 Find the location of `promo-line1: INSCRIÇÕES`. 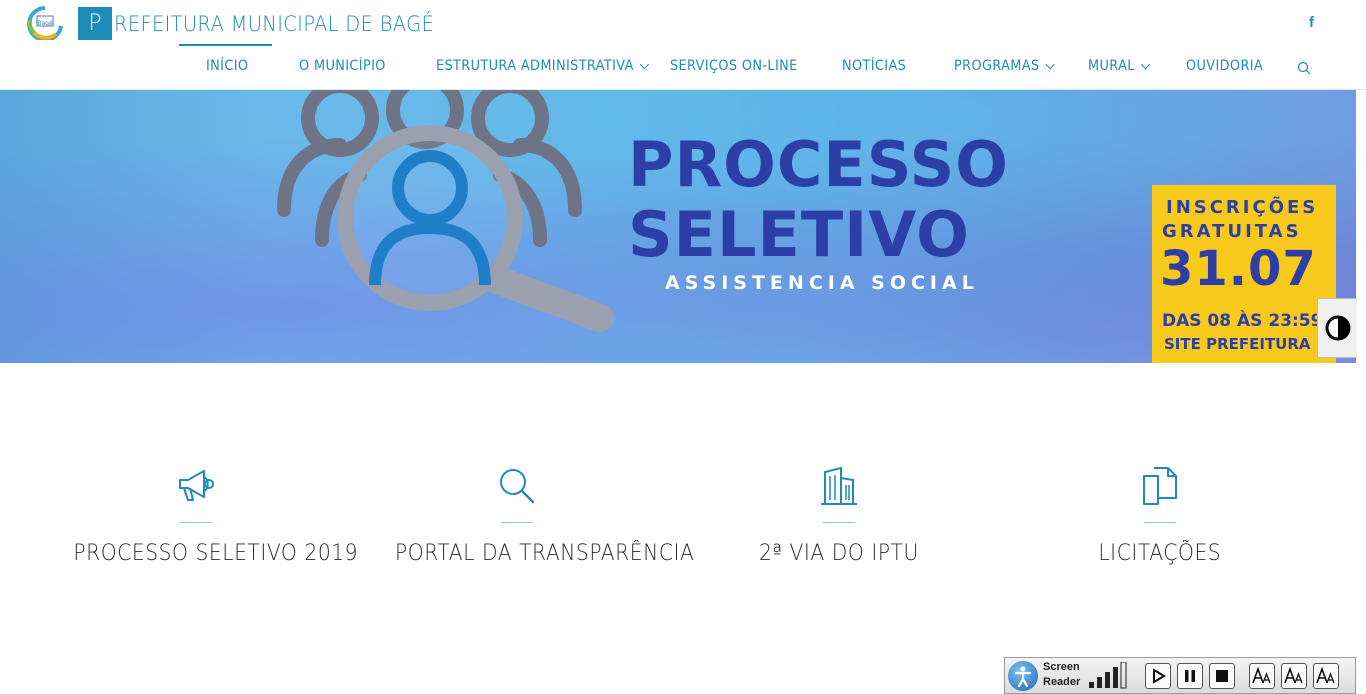

promo-line1: INSCRIÇÕES is located at coordinates (1242, 207).